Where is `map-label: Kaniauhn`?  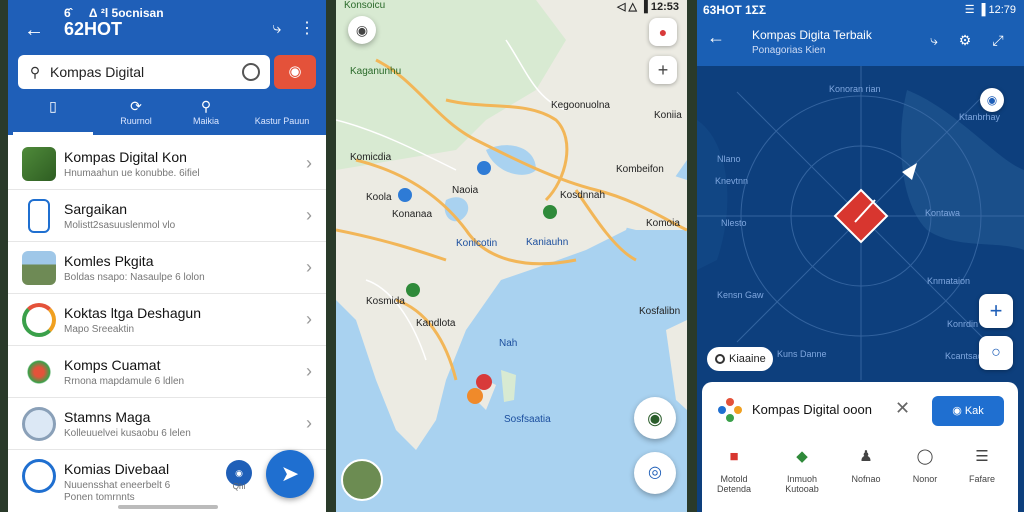 map-label: Kaniauhn is located at coordinates (547, 242).